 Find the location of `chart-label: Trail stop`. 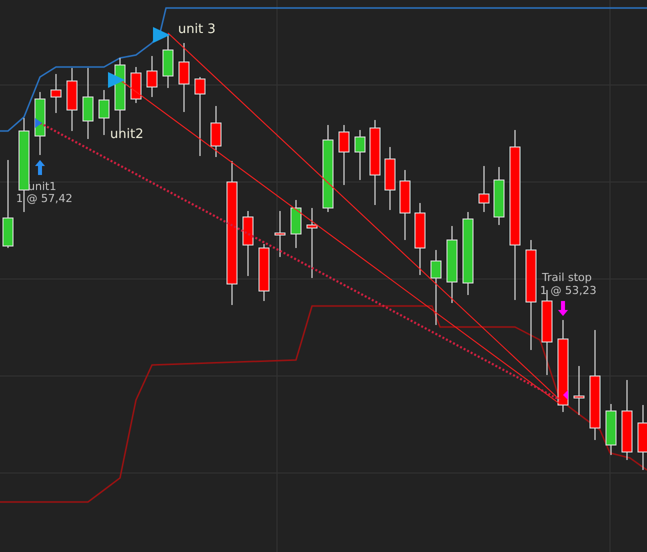

chart-label: Trail stop is located at coordinates (567, 277).